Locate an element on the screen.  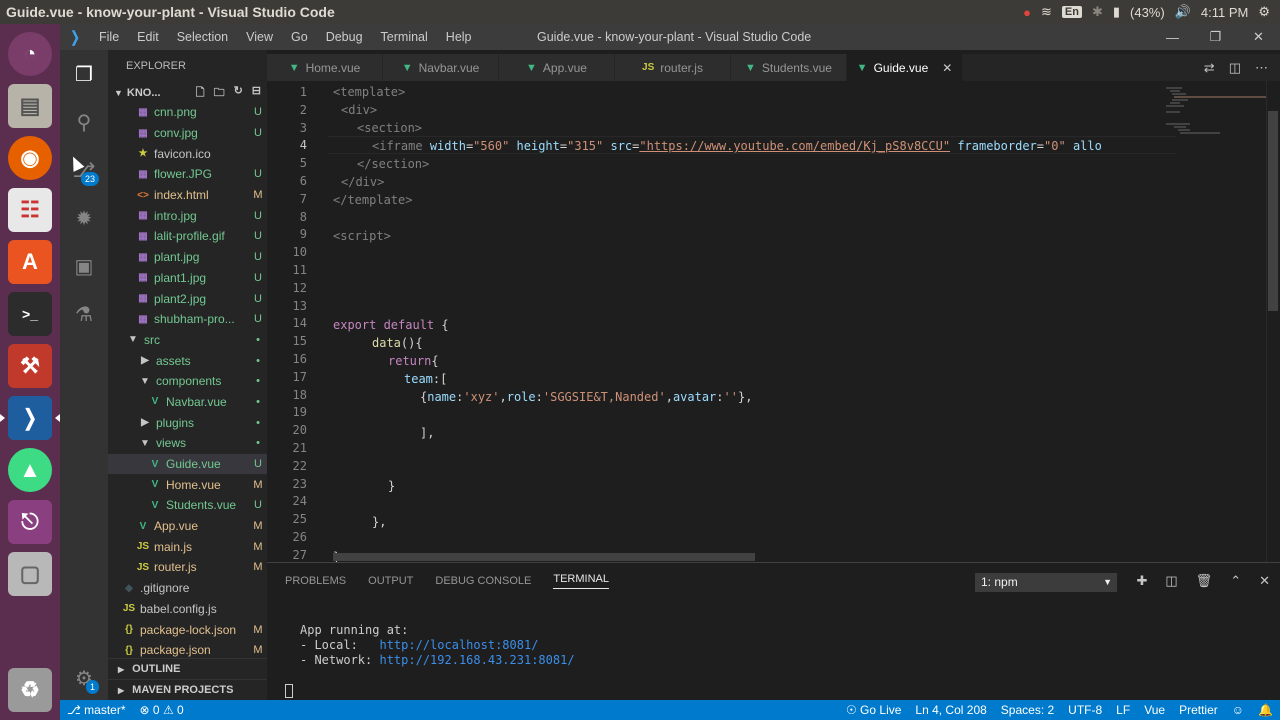
new-folder-icon: 🗀 is located at coordinates (219, 93).